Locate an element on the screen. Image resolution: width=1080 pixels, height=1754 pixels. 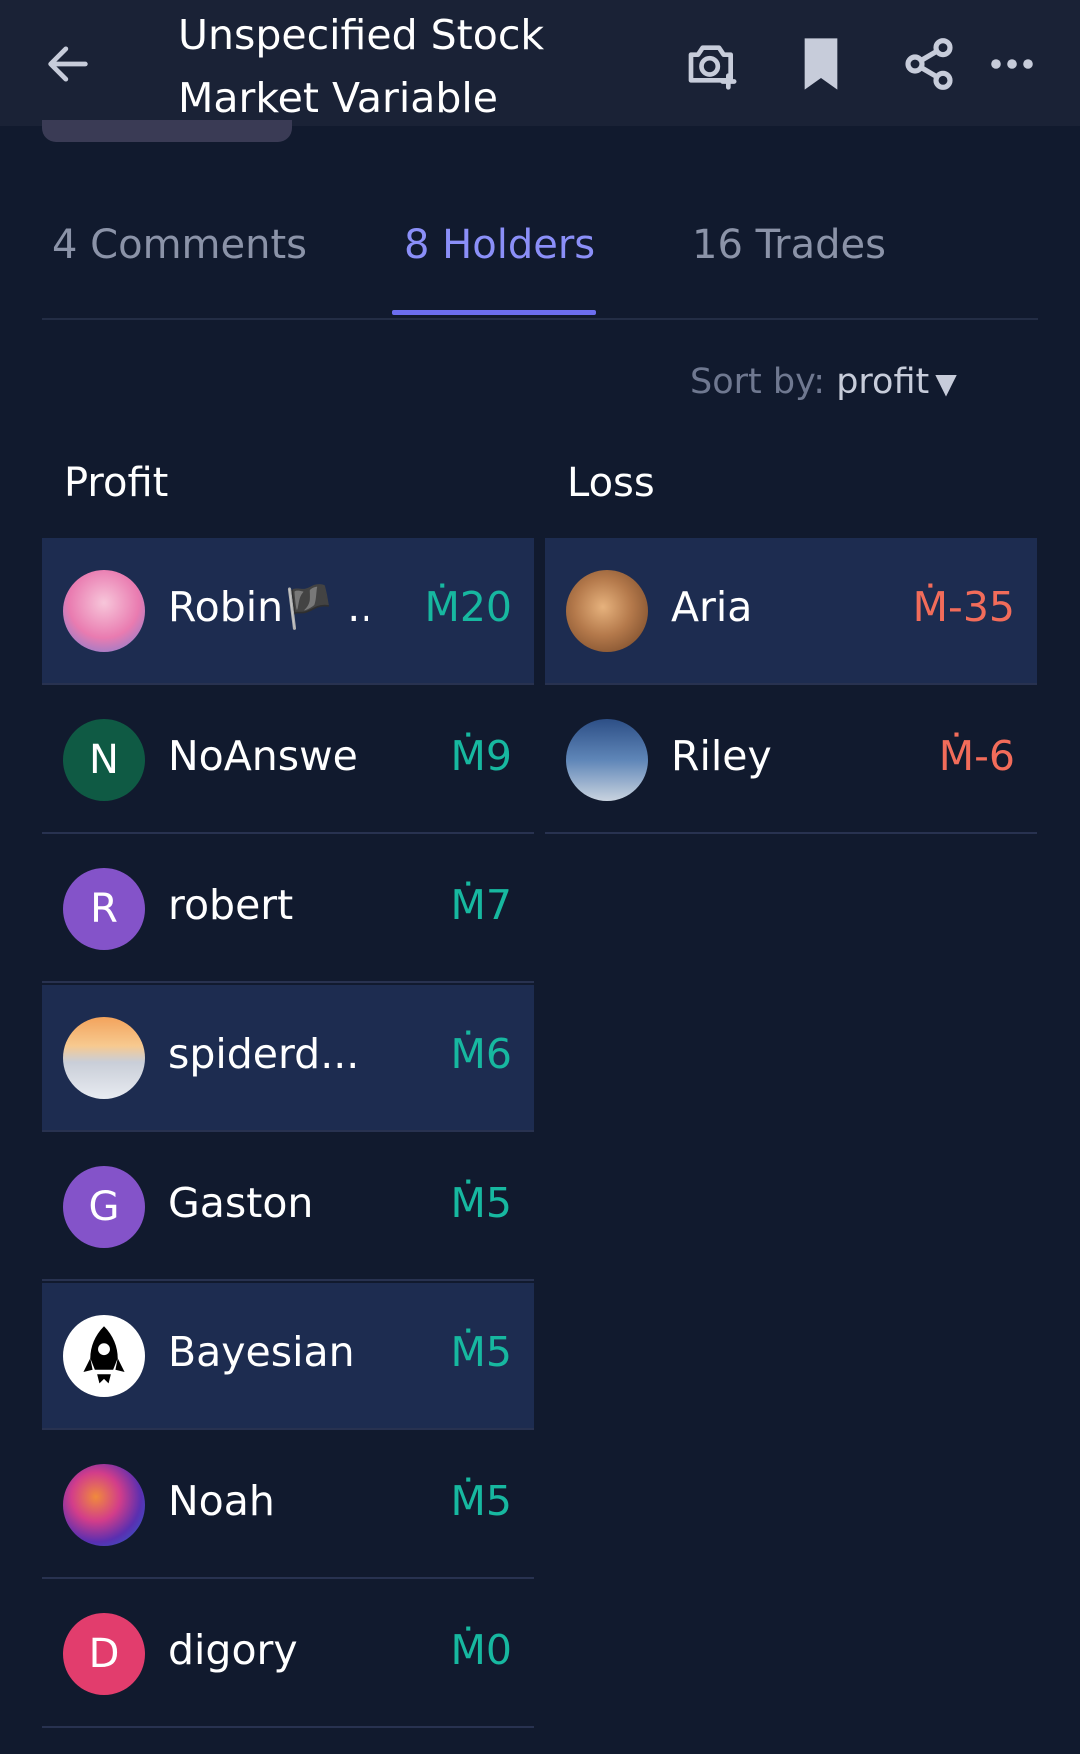
holder-row-profit: spiderd... Ṁ6 is located at coordinates (288, 1058).